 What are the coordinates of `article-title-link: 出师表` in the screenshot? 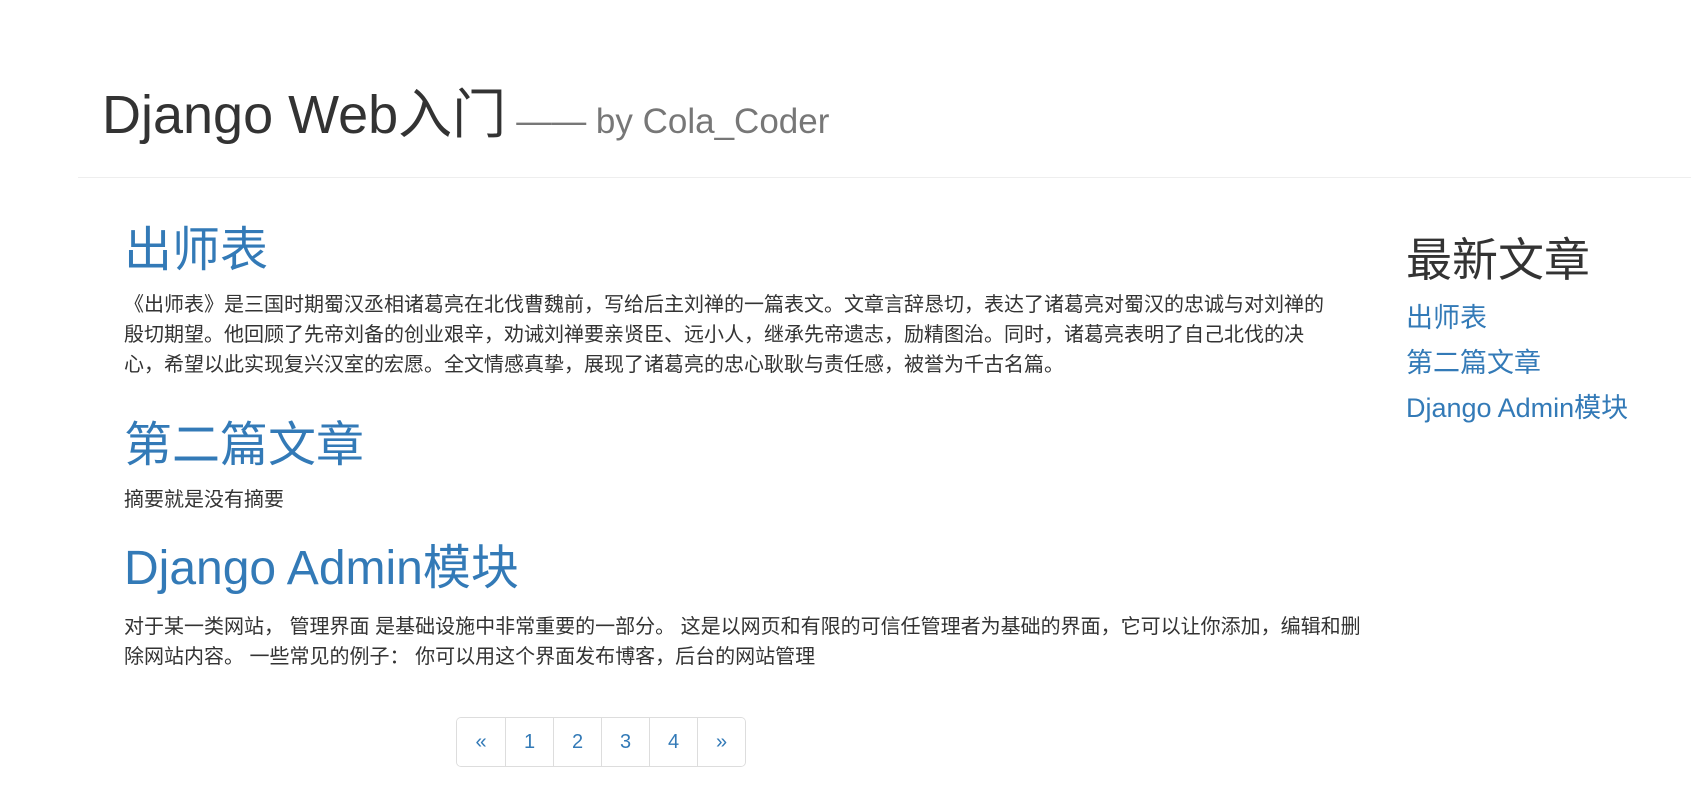 It's located at (733, 251).